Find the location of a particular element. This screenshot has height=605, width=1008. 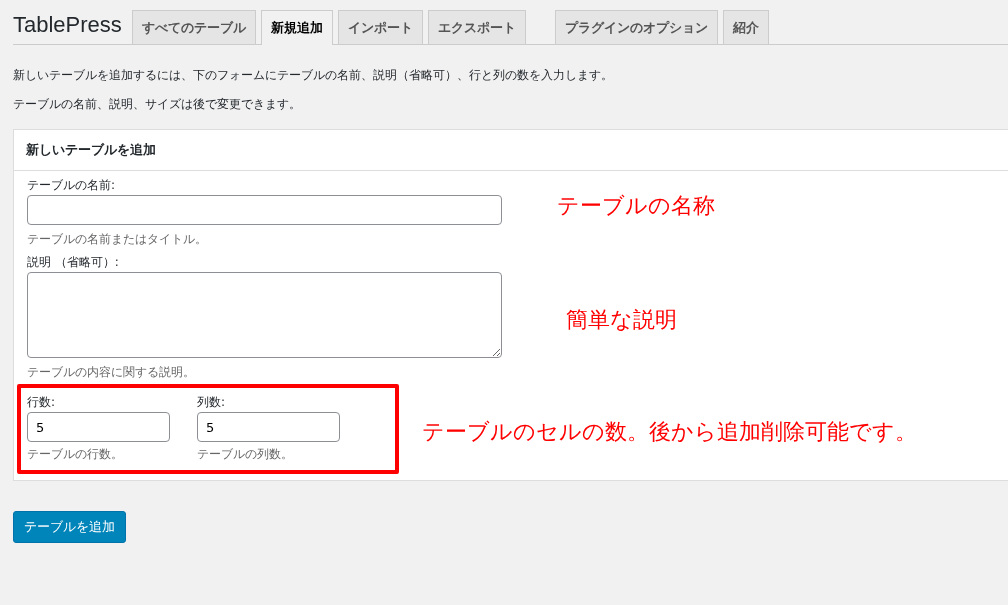

annotation-text: テーブルのセルの数。後から追加削除可能です。 is located at coordinates (669, 432).